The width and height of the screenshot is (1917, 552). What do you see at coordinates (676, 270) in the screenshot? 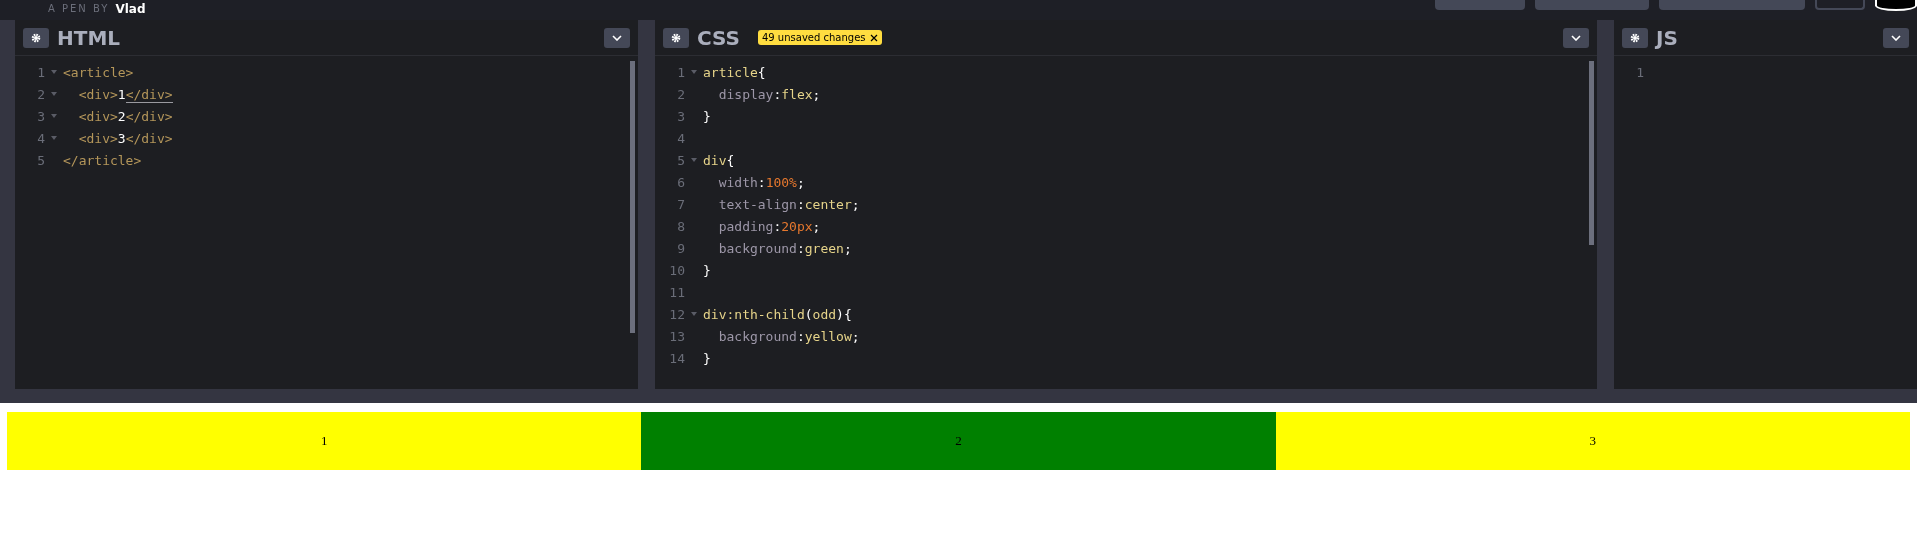
I see `line-number: 10` at bounding box center [676, 270].